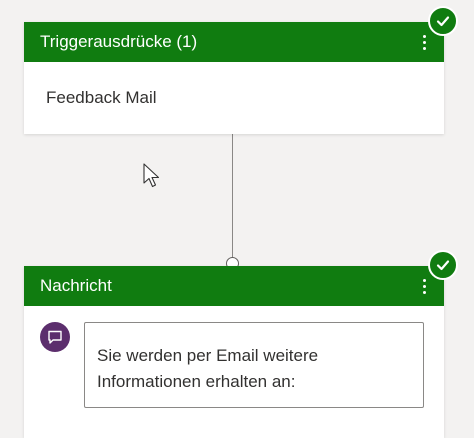 This screenshot has height=438, width=474. Describe the element at coordinates (76, 285) in the screenshot. I see `message-node-title: Nachricht` at that location.